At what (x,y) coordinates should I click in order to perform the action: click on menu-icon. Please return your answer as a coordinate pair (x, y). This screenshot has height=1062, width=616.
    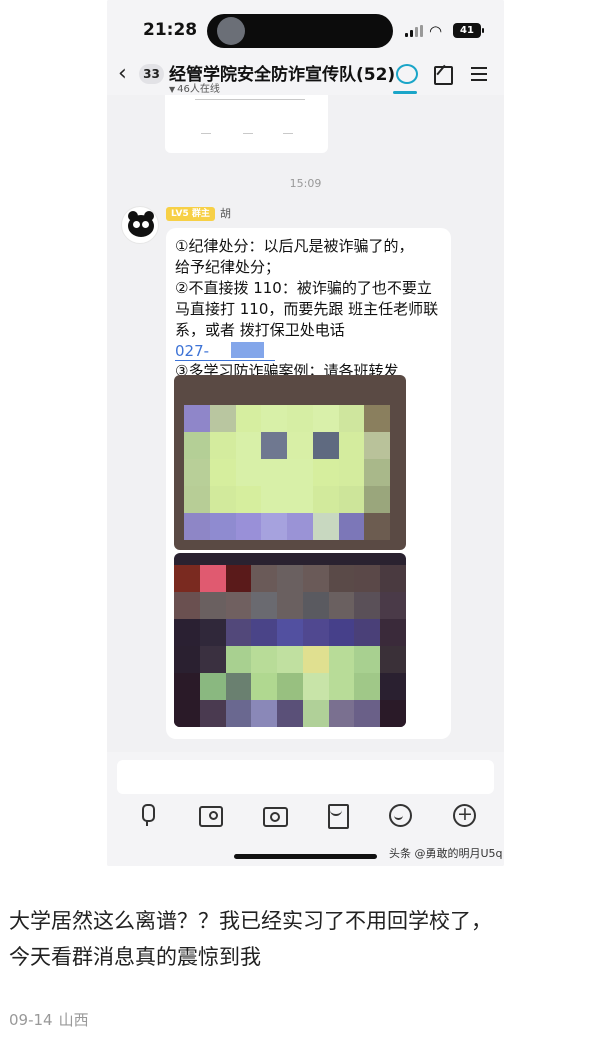
    Looking at the image, I should click on (480, 74).